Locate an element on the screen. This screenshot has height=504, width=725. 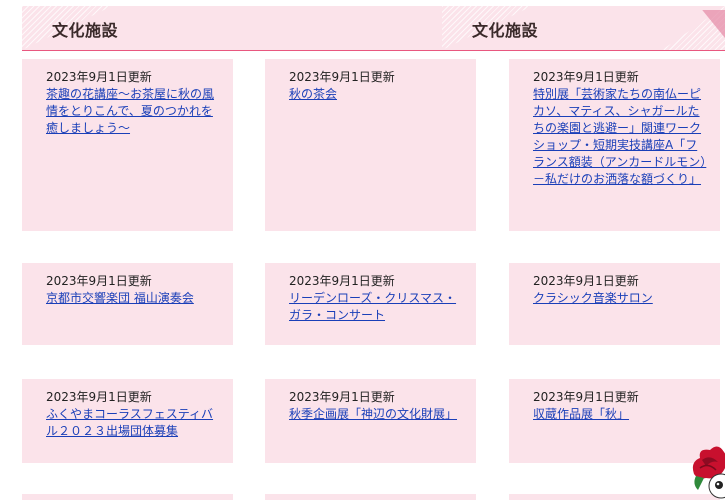
event-card: 2023年9月1日更新 ふくやまコーラスフェスティバル２０２３出場団体募集 is located at coordinates (127, 421).